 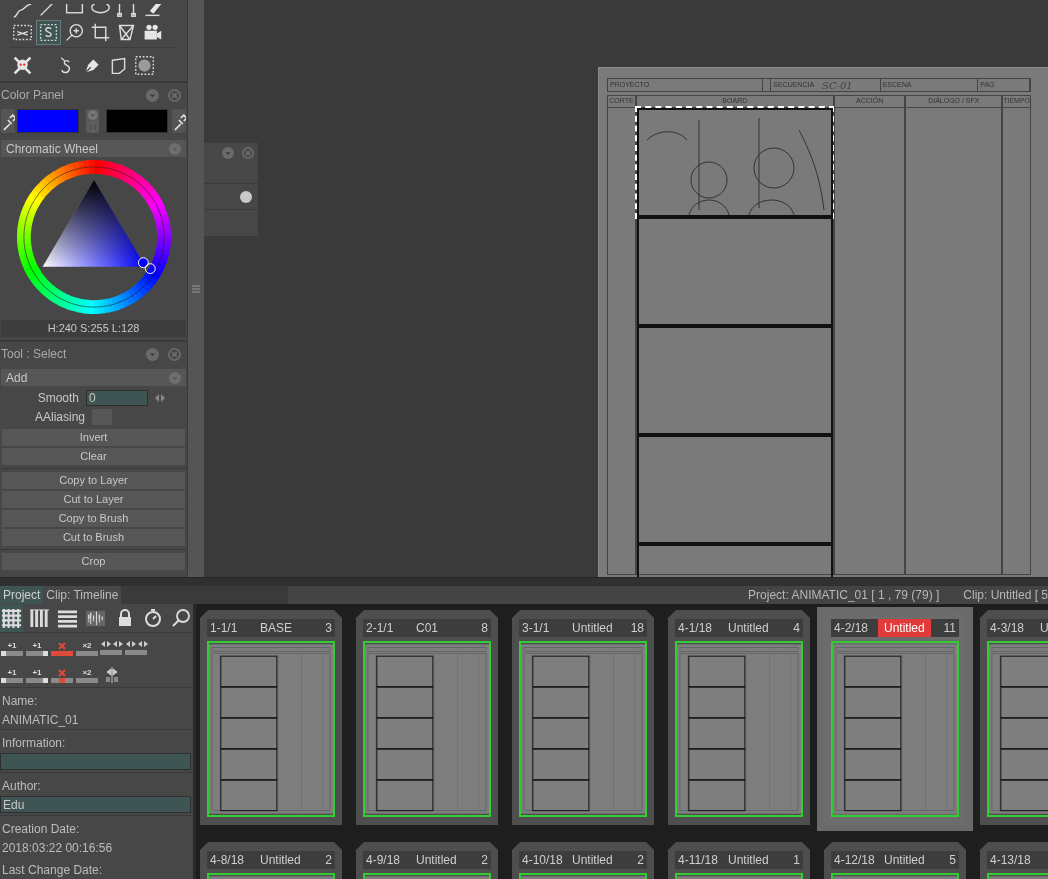 What do you see at coordinates (95, 761) in the screenshot?
I see `text-field` at bounding box center [95, 761].